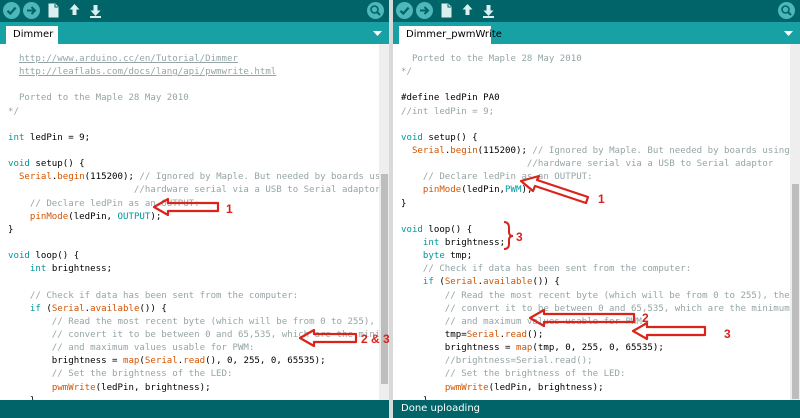 The height and width of the screenshot is (418, 800). Describe the element at coordinates (49, 137) in the screenshot. I see `code-line: int ledPin = 9;` at that location.